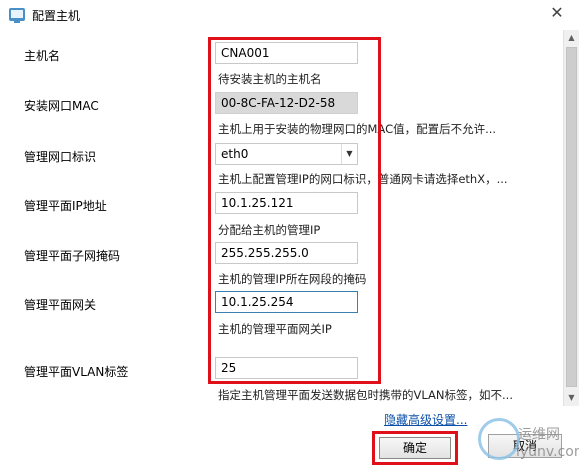 Image resolution: width=579 pixels, height=467 pixels. I want to click on ok-button-highlight: 确定, so click(415, 448).